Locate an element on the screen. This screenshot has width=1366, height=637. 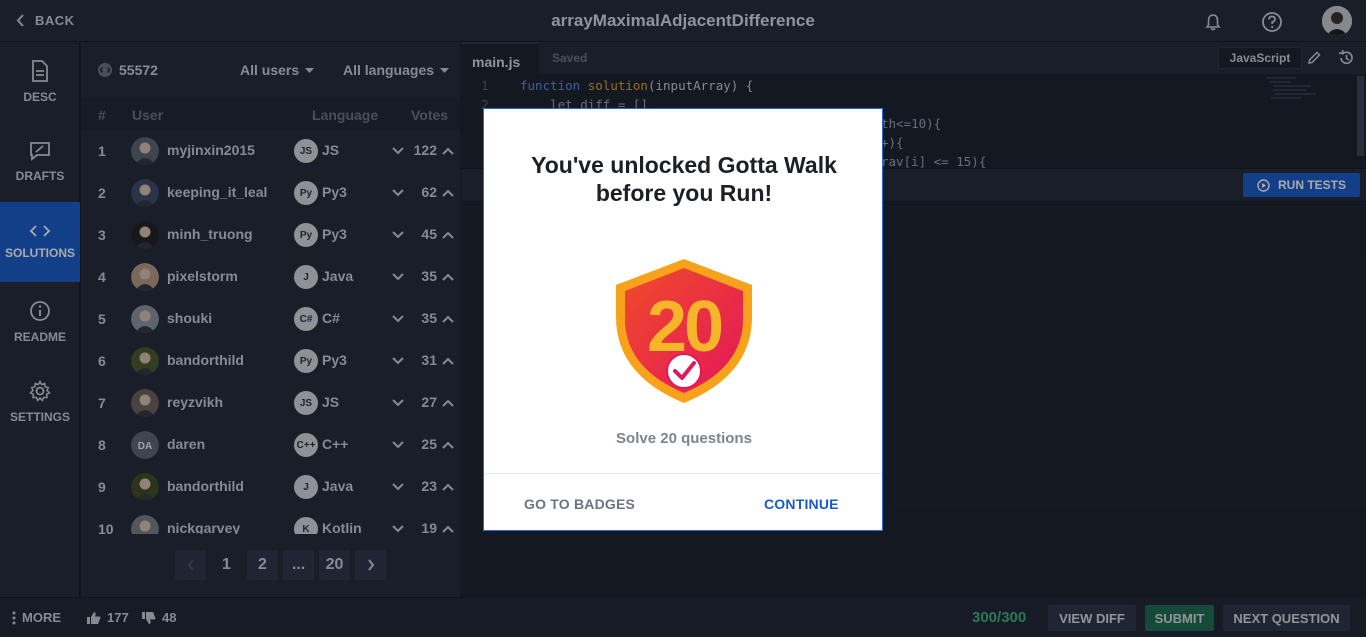
go-to-badges-button: GO TO BADGES is located at coordinates (579, 504).